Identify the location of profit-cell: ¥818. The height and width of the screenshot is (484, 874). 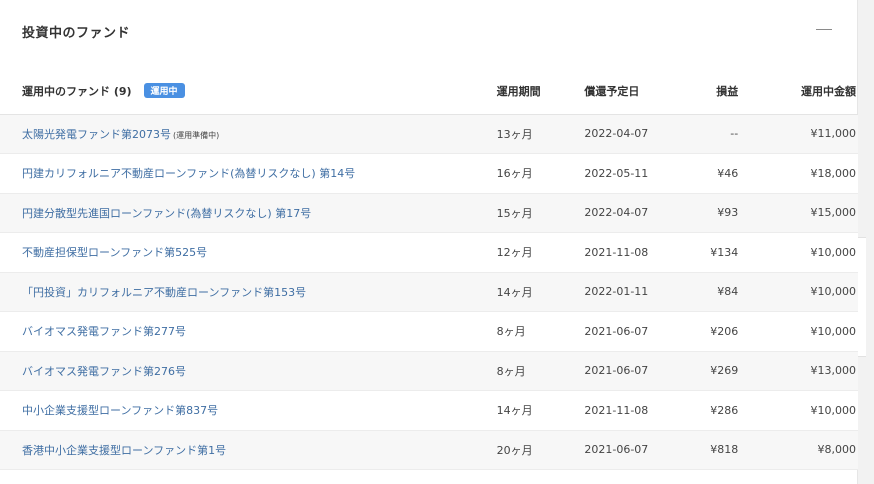
(711, 450).